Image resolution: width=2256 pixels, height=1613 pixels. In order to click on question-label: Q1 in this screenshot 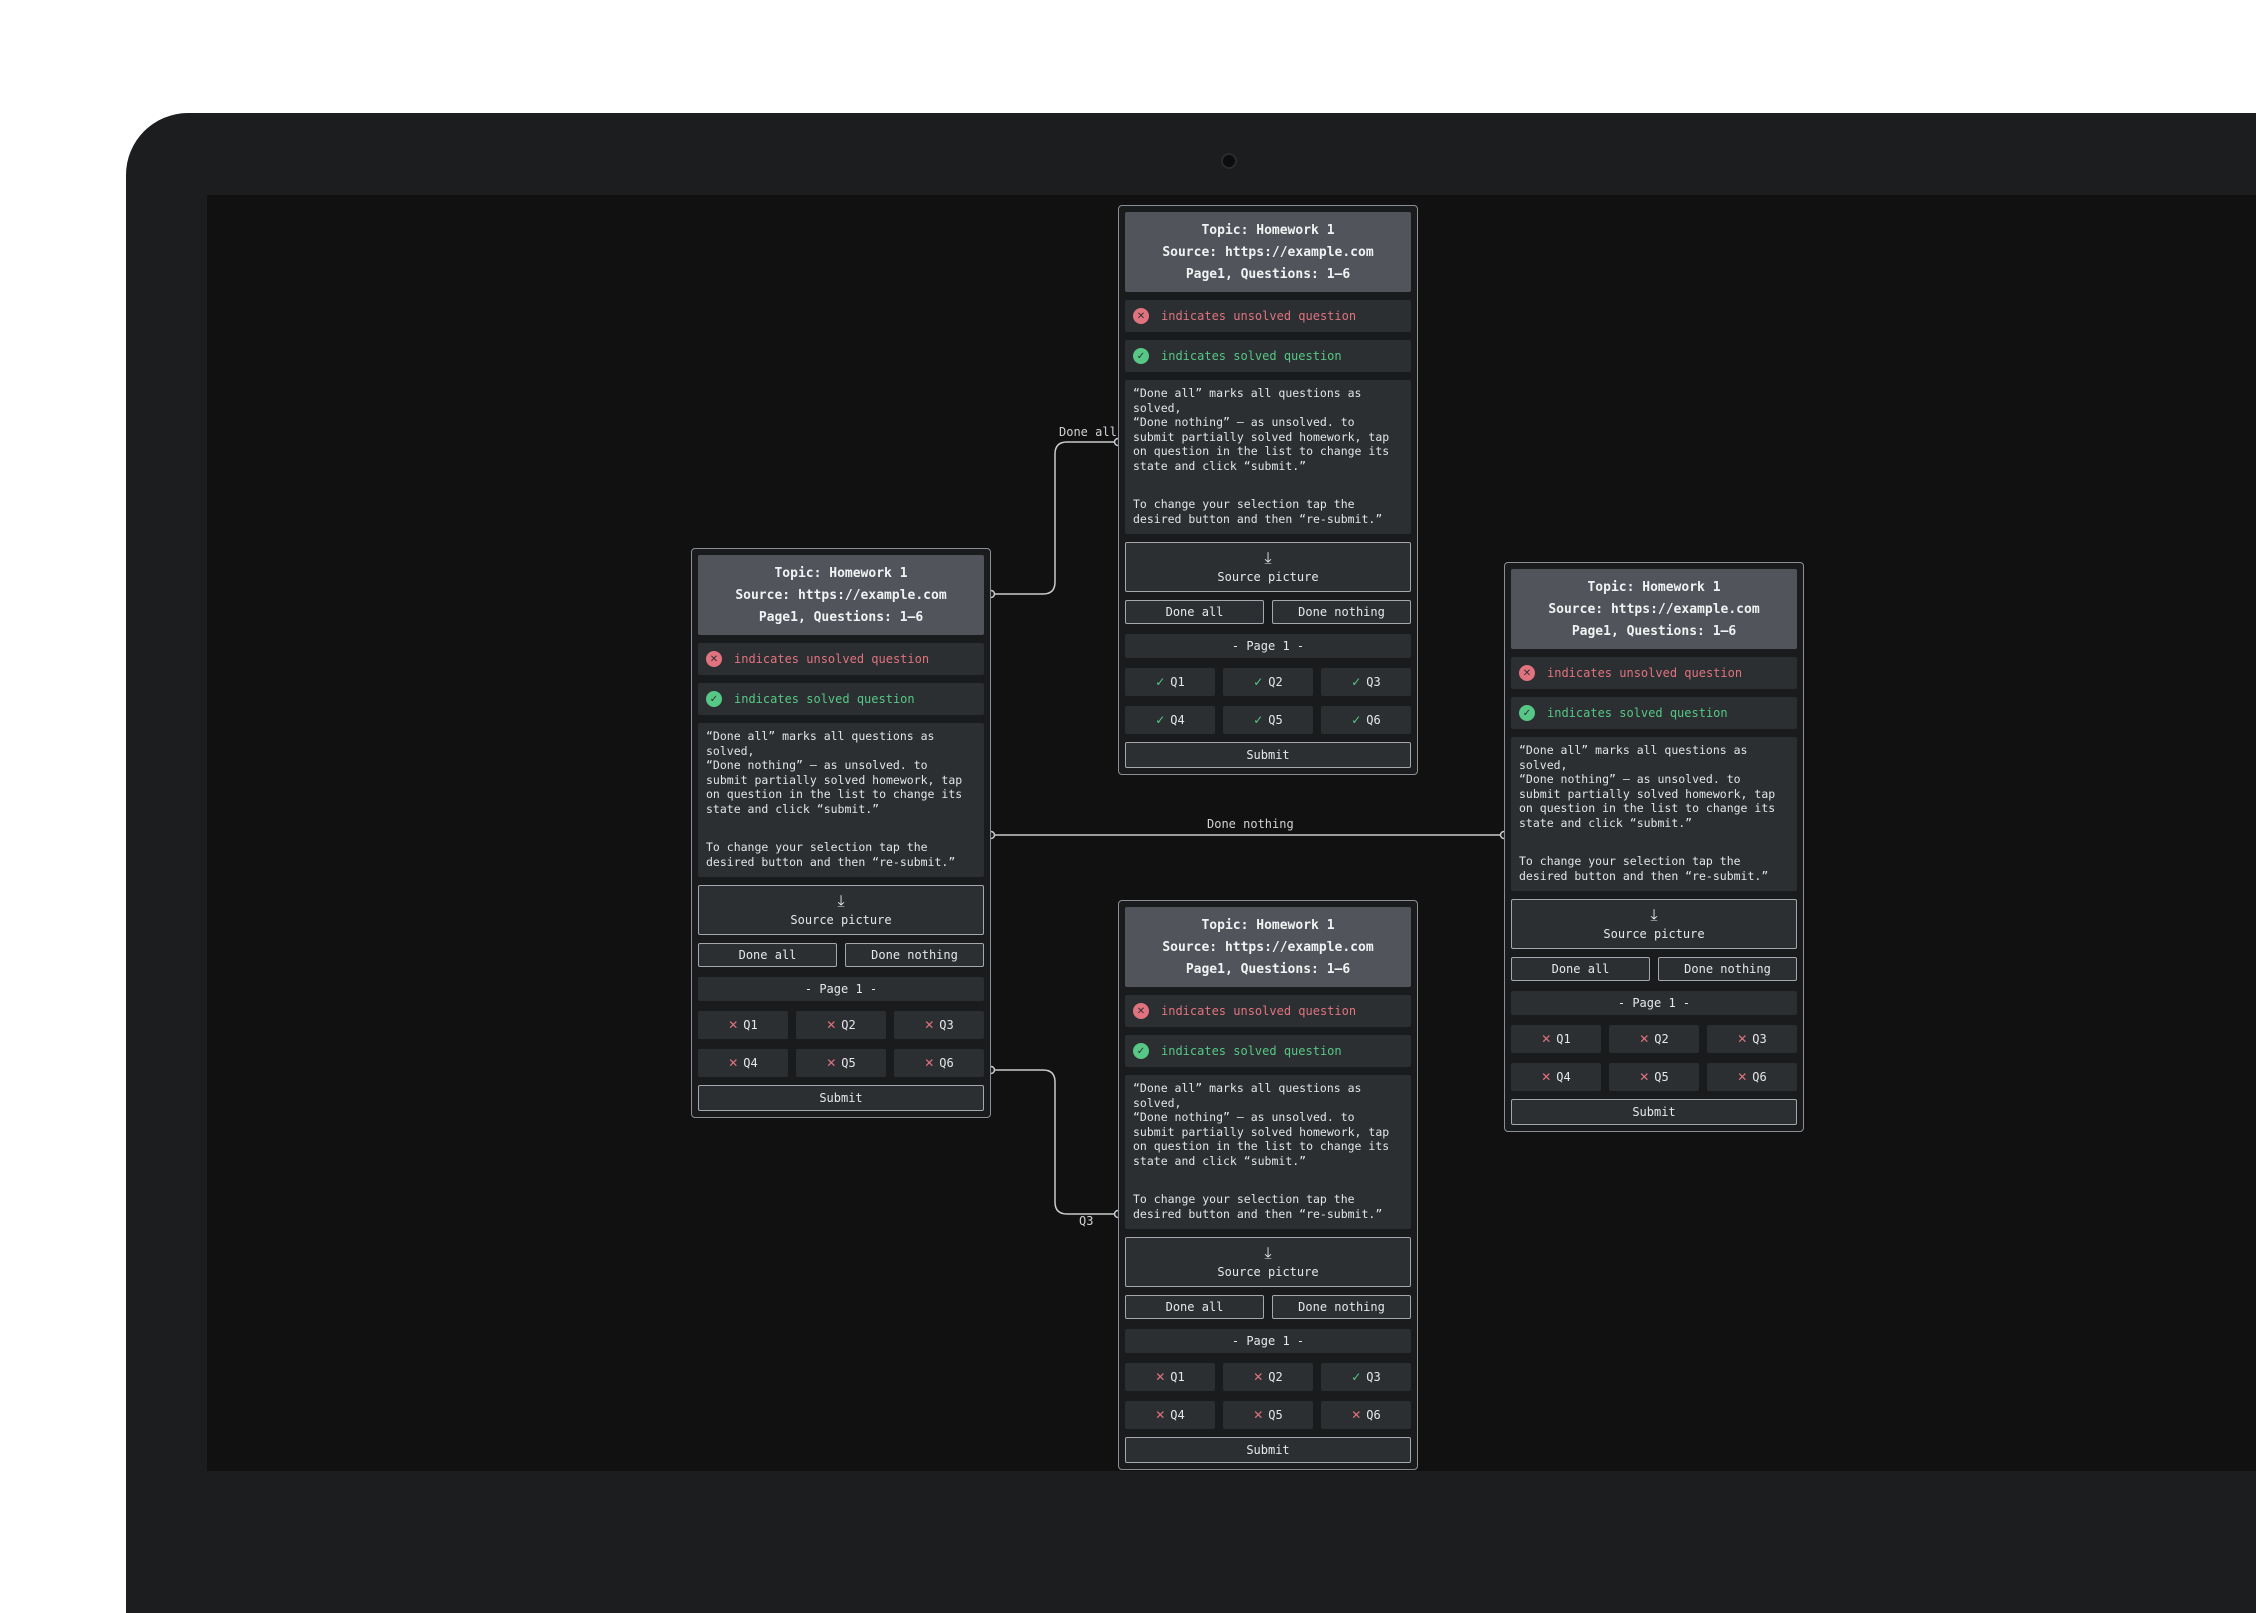, I will do `click(750, 1025)`.